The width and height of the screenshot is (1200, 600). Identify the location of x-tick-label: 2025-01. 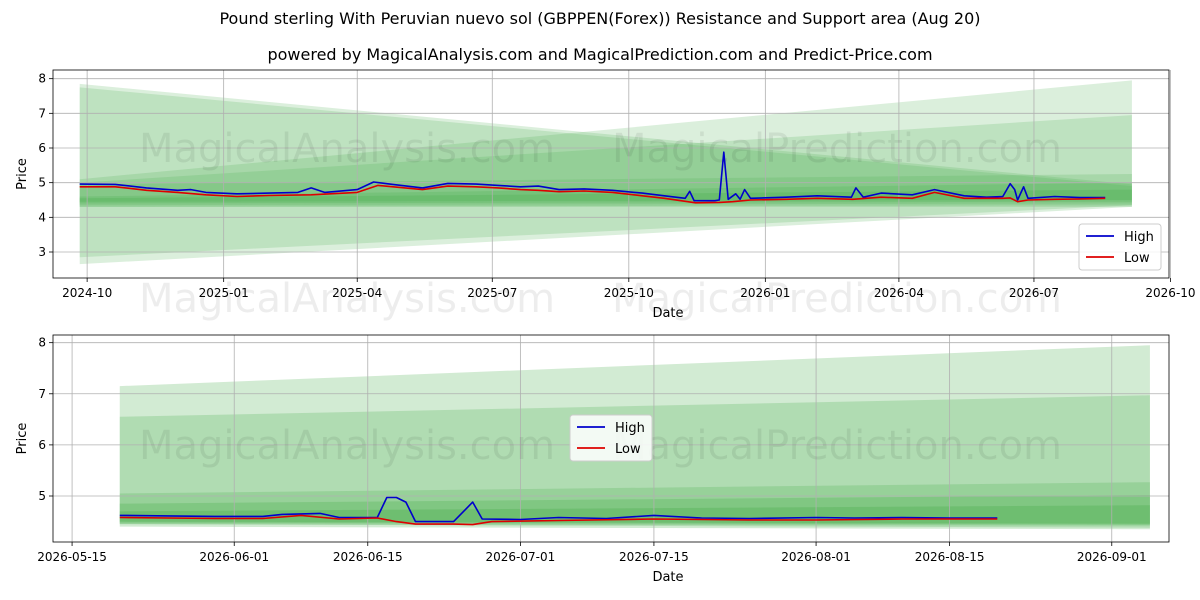
(224, 293).